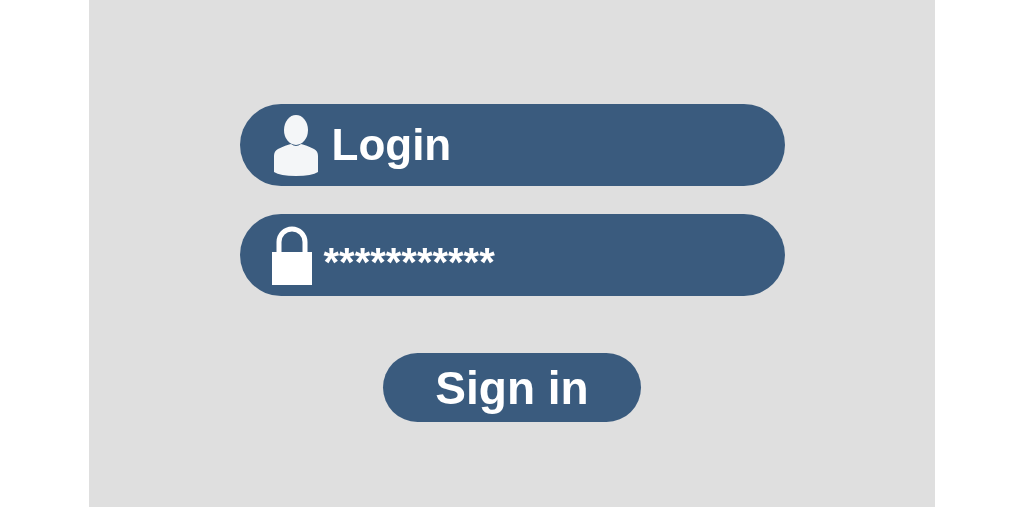 The image size is (1024, 512). Describe the element at coordinates (512, 255) in the screenshot. I see `password-field: ***********` at that location.